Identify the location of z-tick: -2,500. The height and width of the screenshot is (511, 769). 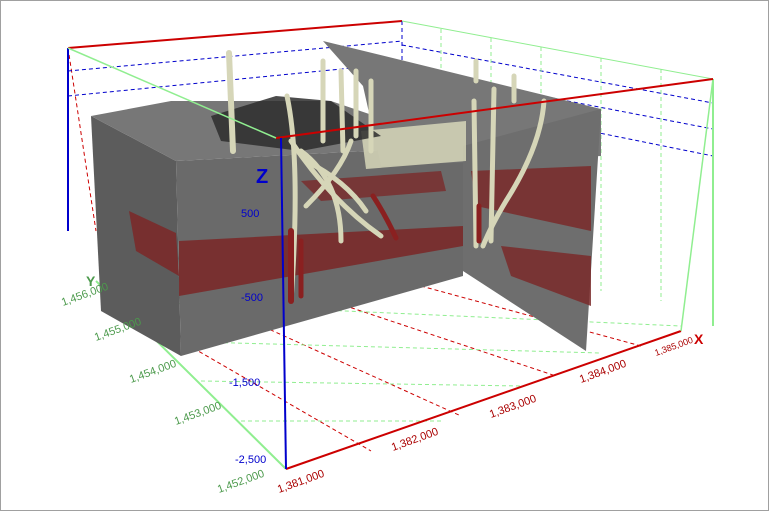
(250, 460).